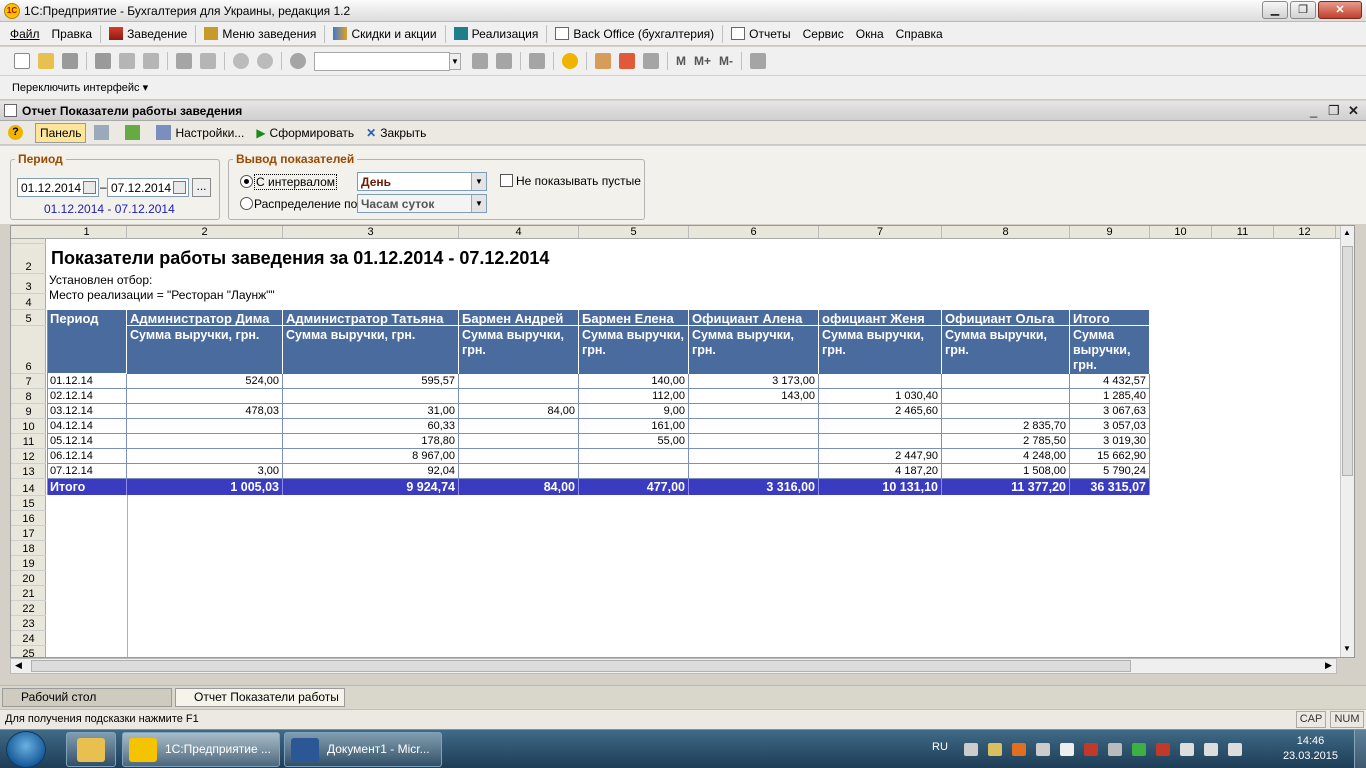 This screenshot has height=768, width=1366. Describe the element at coordinates (634, 34) in the screenshot. I see `menu-back-office: Back Office (бухгалтерия)` at that location.